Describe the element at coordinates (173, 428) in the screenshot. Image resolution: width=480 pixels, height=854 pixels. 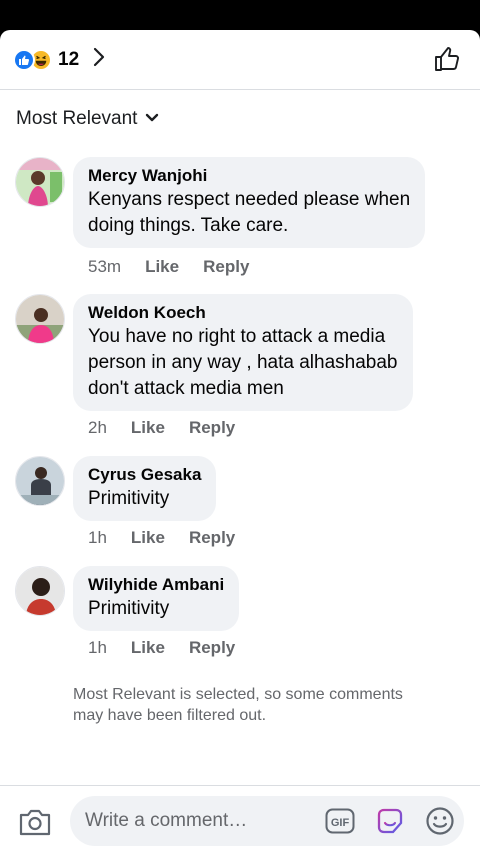
I see `comment-actions: 2h Like Reply` at that location.